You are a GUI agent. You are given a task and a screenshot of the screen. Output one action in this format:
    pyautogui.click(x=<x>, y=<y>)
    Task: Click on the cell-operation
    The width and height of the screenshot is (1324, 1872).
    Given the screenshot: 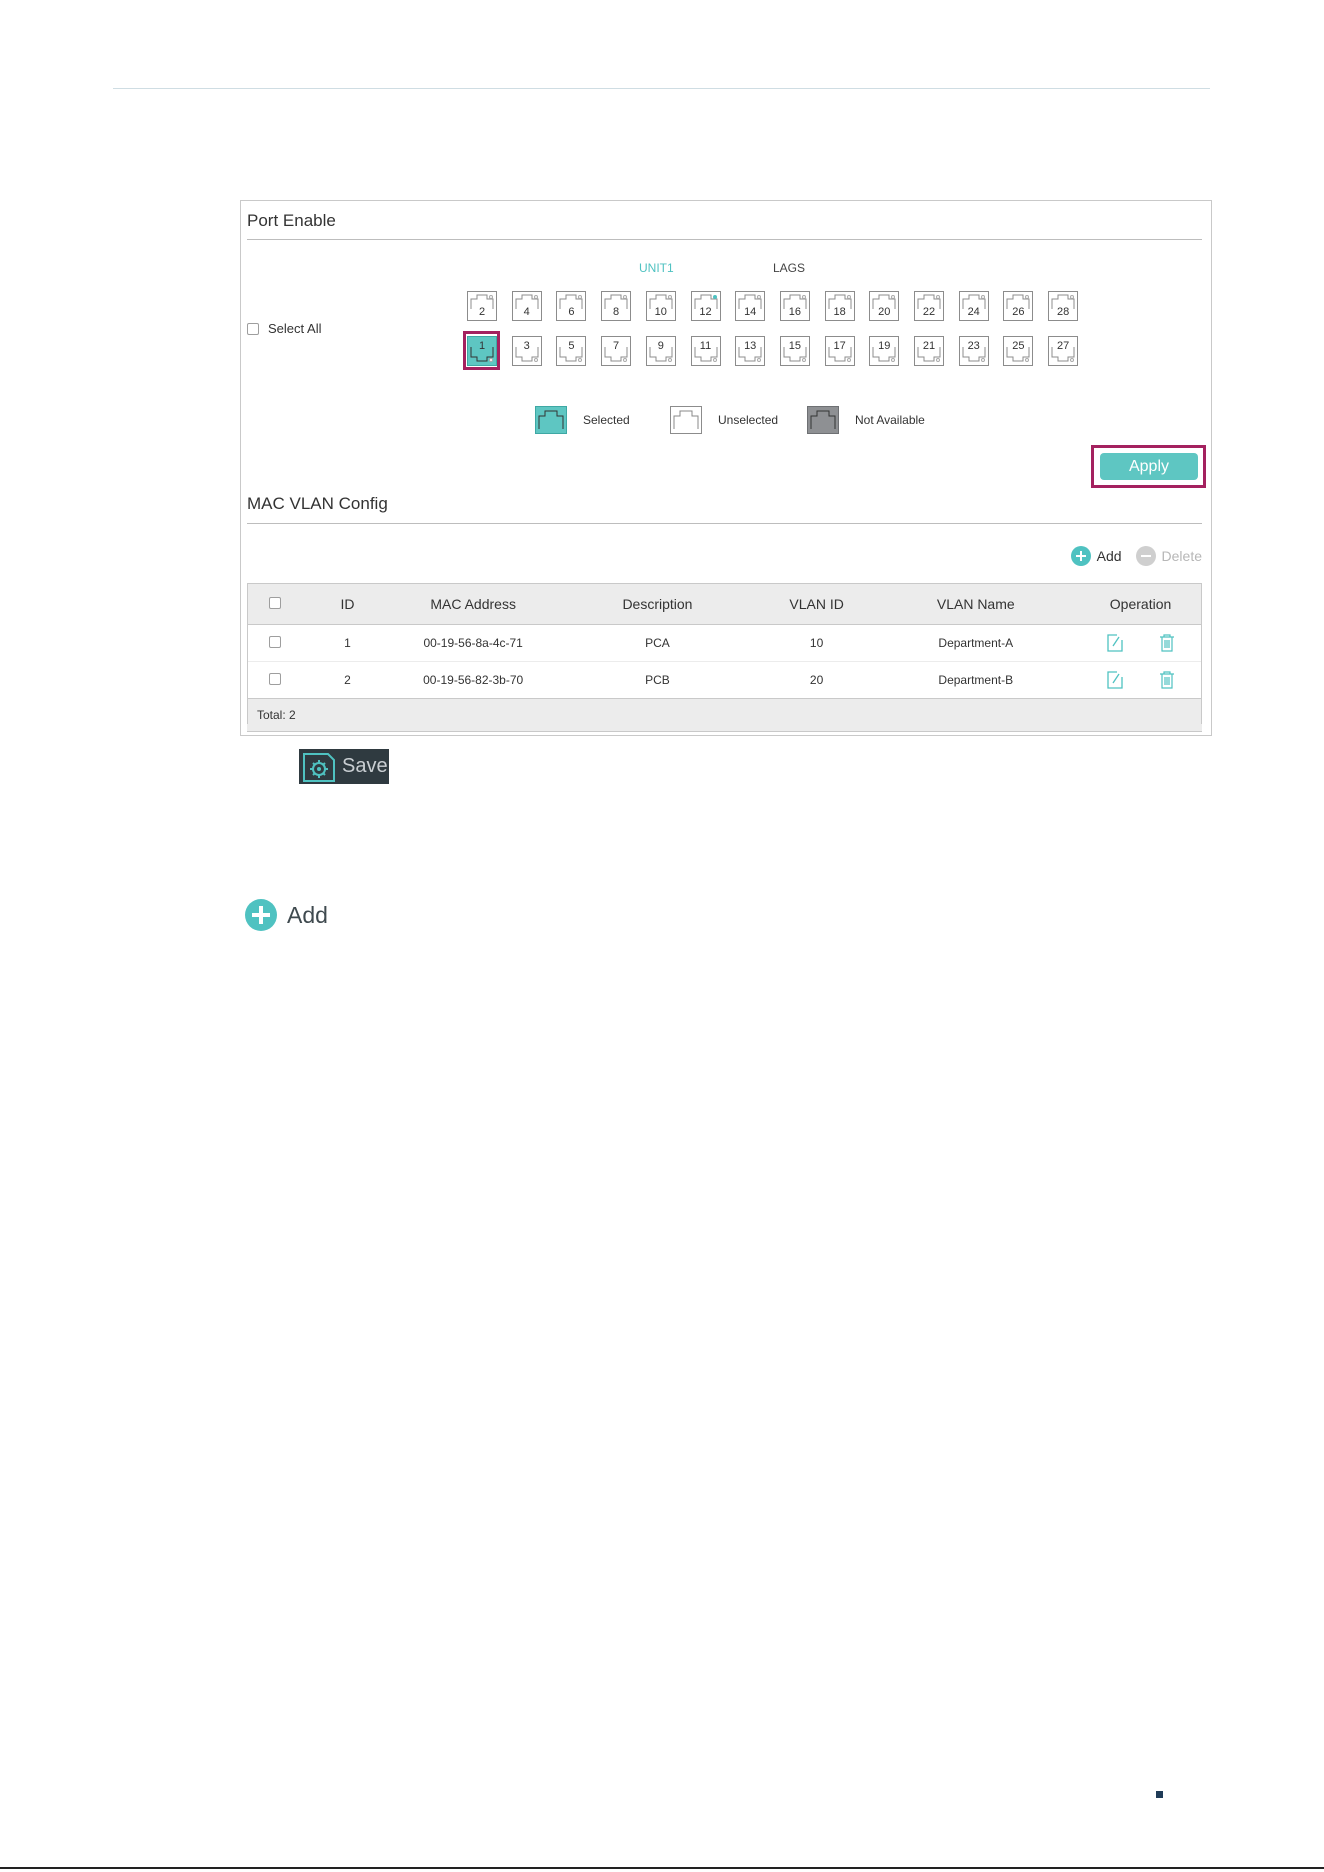 What is the action you would take?
    pyautogui.click(x=1140, y=680)
    